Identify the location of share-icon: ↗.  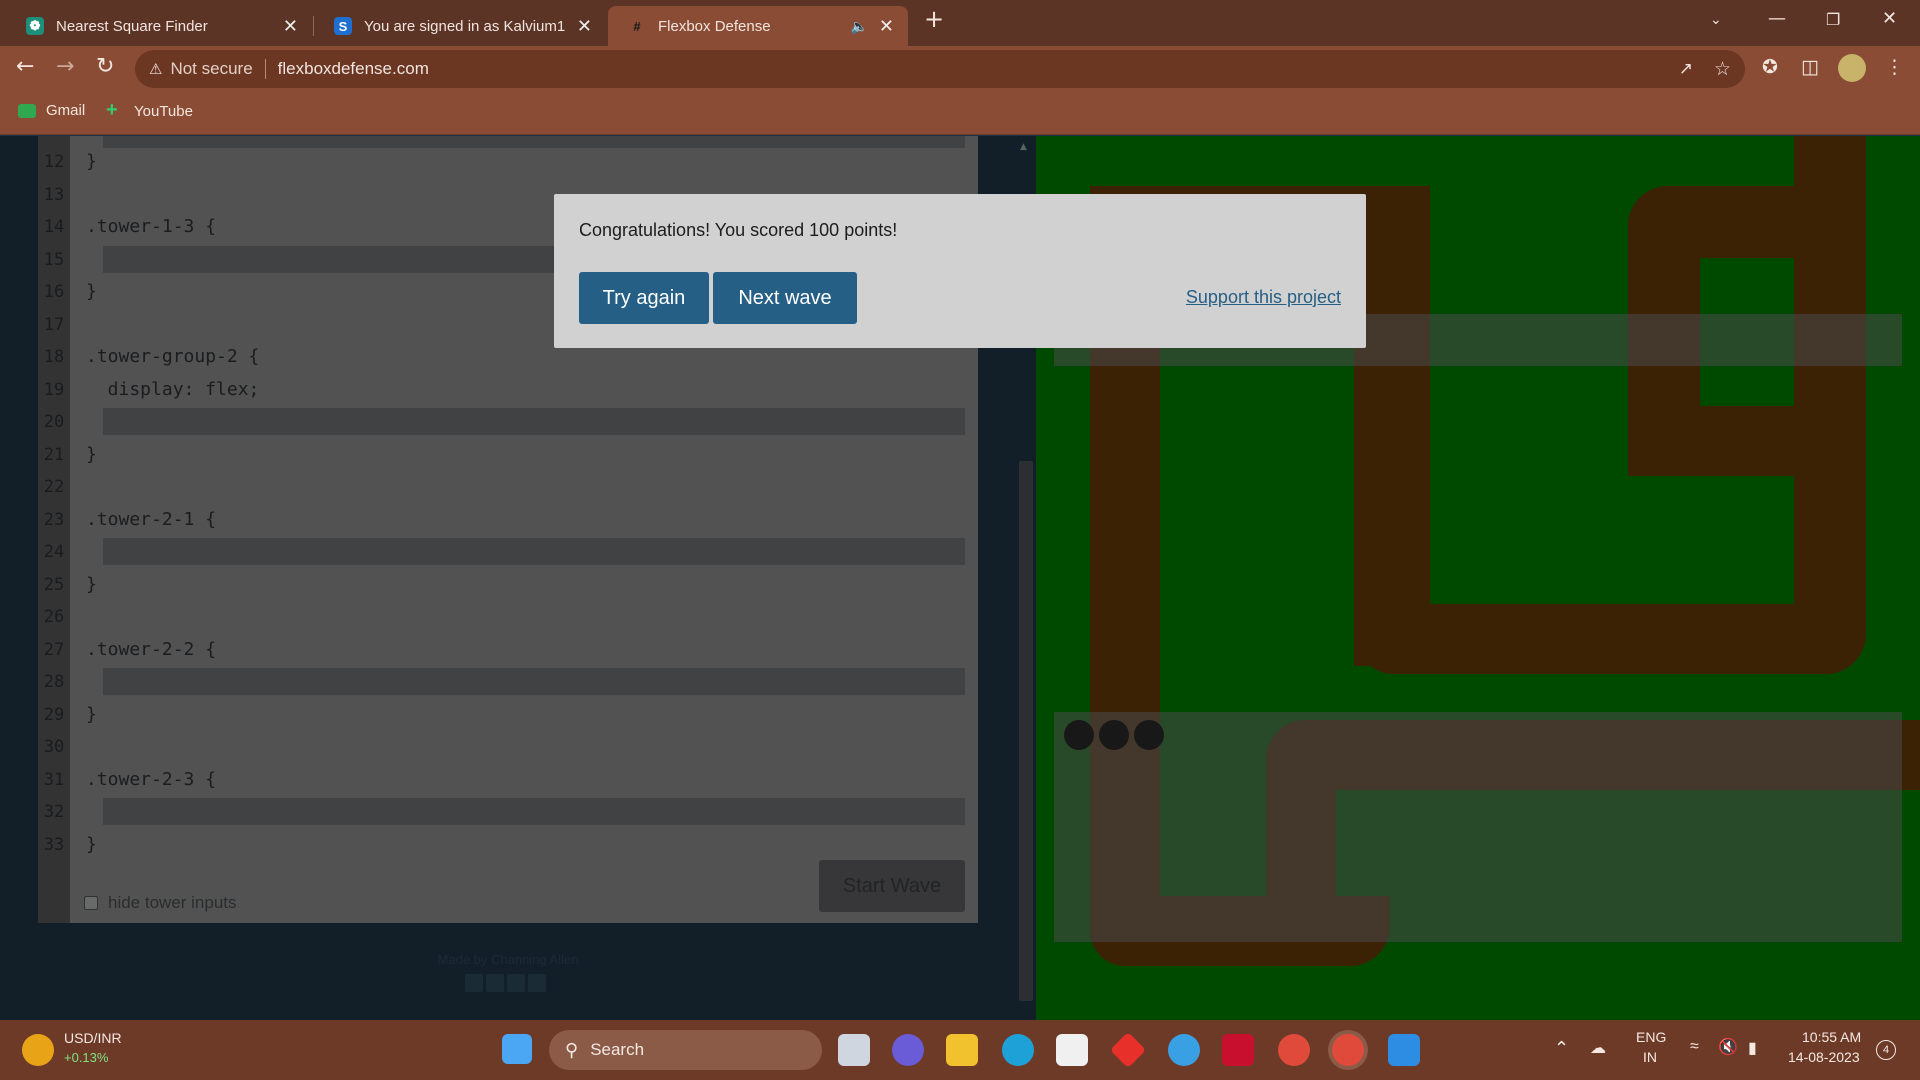
(1686, 69).